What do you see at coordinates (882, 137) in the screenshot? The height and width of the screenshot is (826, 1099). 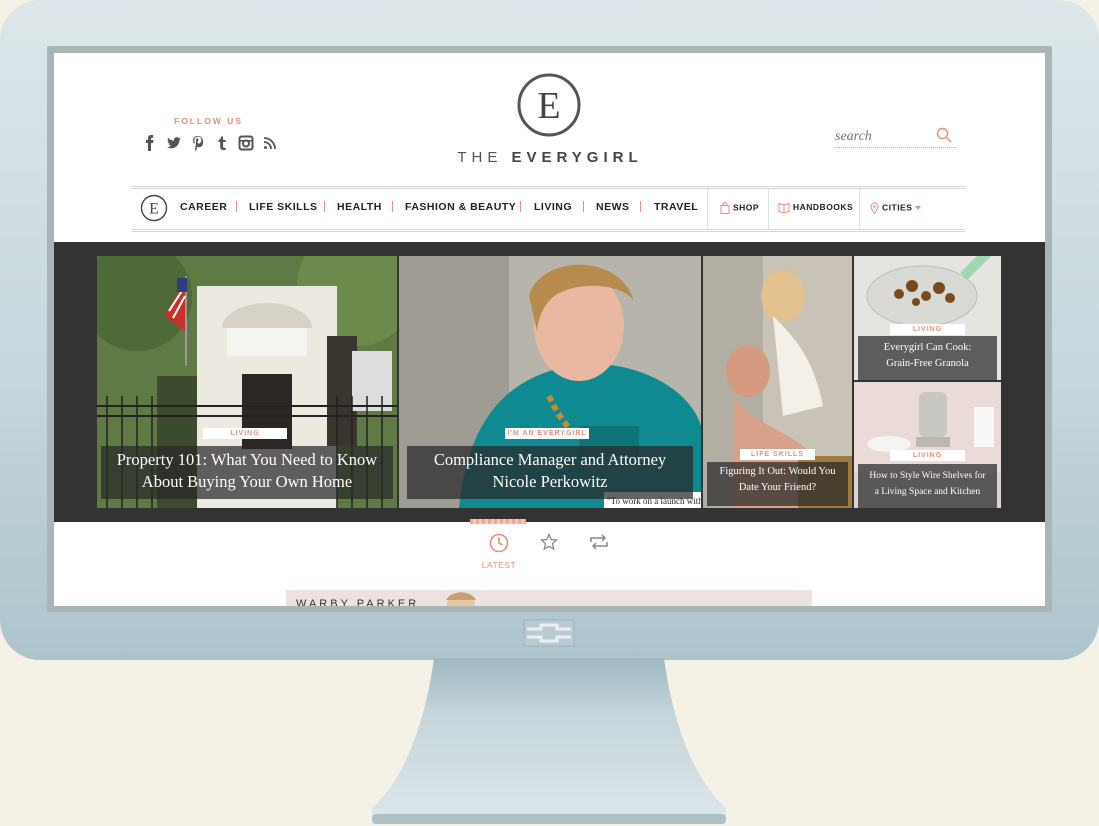 I see `search-input` at bounding box center [882, 137].